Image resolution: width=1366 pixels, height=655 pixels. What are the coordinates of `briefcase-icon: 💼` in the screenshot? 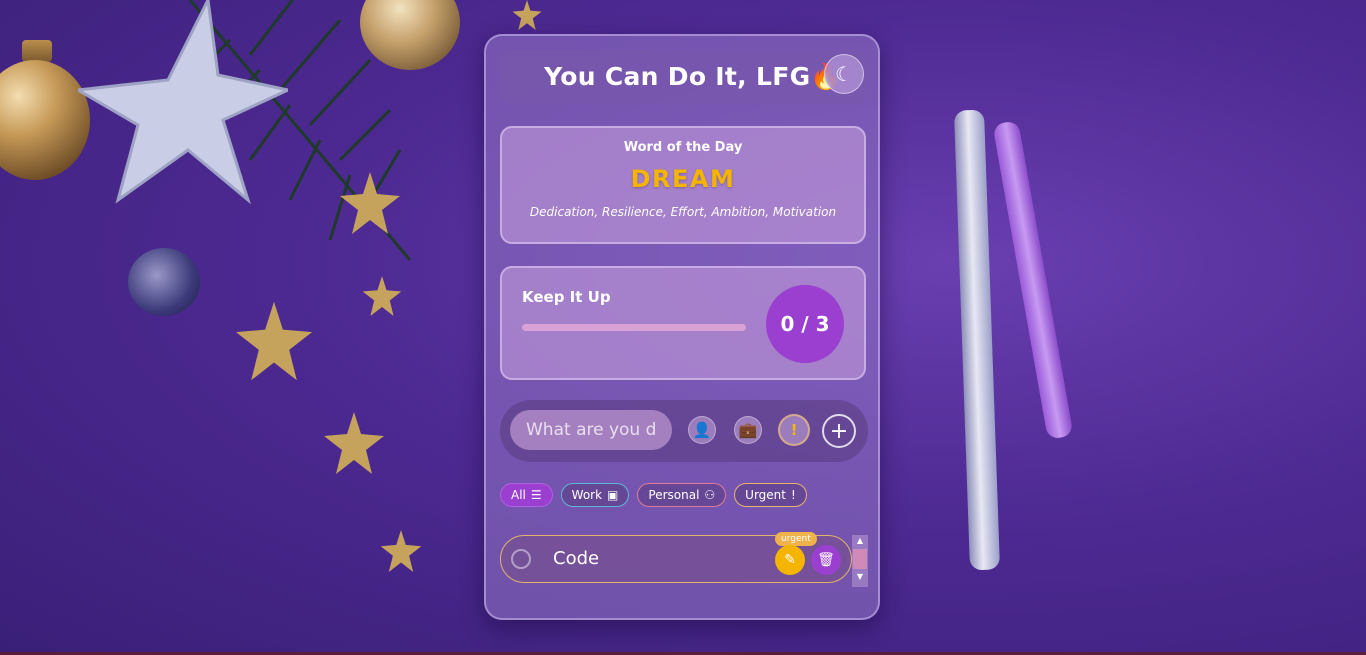 It's located at (748, 430).